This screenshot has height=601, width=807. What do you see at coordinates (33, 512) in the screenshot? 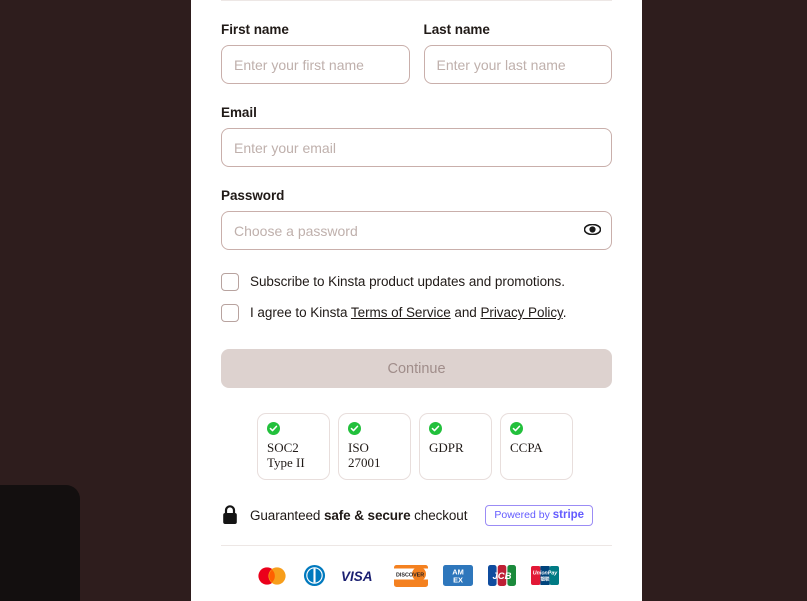
I see `dark-panel-line: te.` at bounding box center [33, 512].